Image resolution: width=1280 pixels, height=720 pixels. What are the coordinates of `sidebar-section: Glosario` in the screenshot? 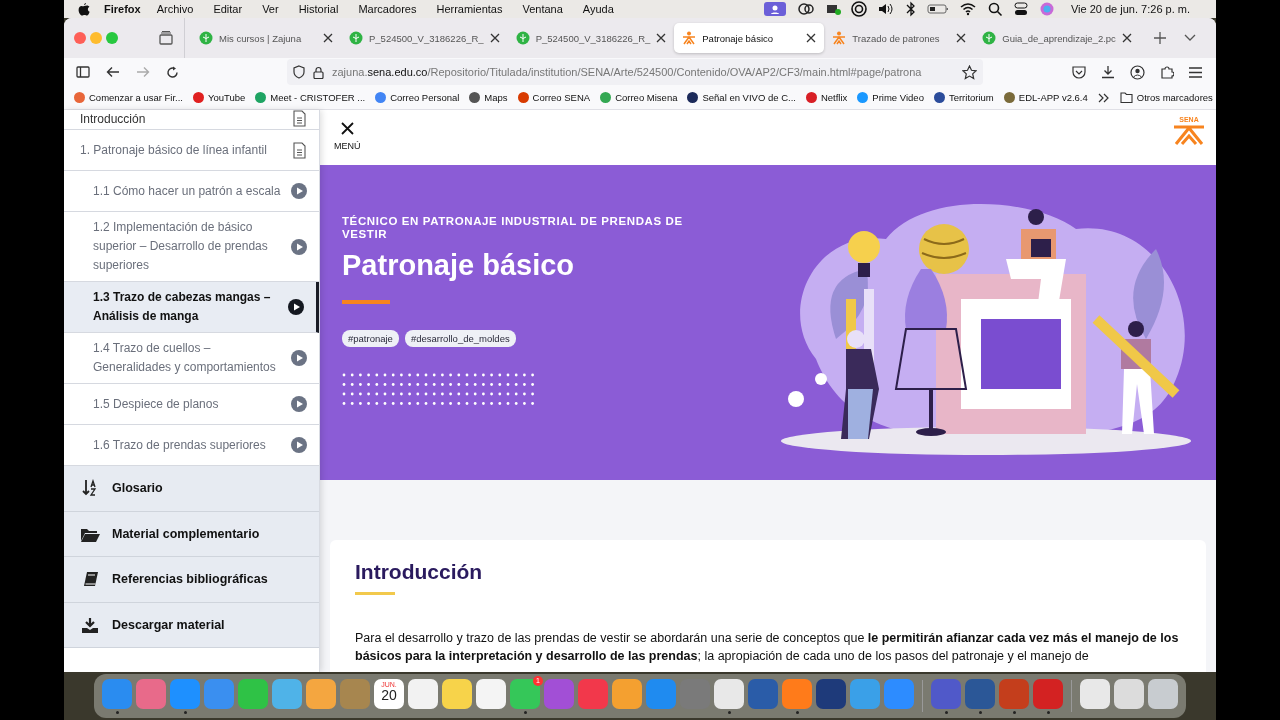 It's located at (191, 489).